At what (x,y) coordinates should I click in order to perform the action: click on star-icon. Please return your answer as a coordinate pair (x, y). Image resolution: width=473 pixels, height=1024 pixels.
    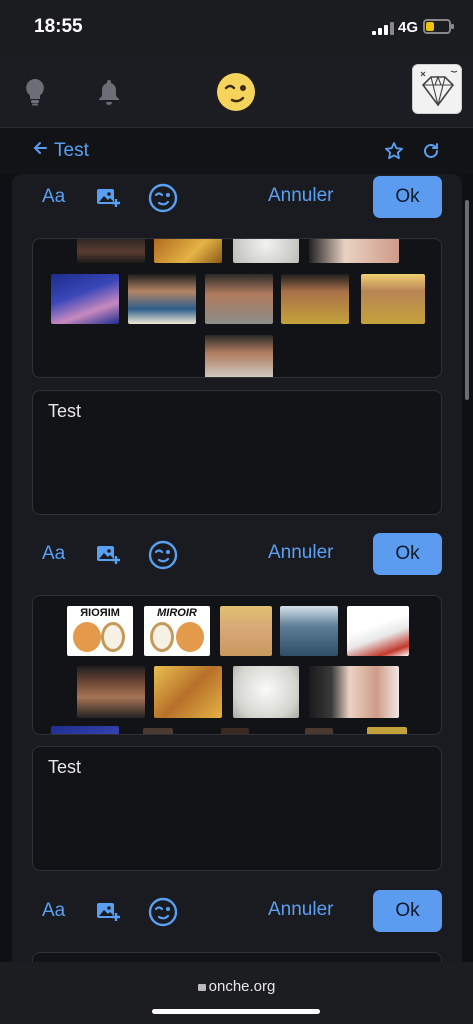
    Looking at the image, I should click on (394, 153).